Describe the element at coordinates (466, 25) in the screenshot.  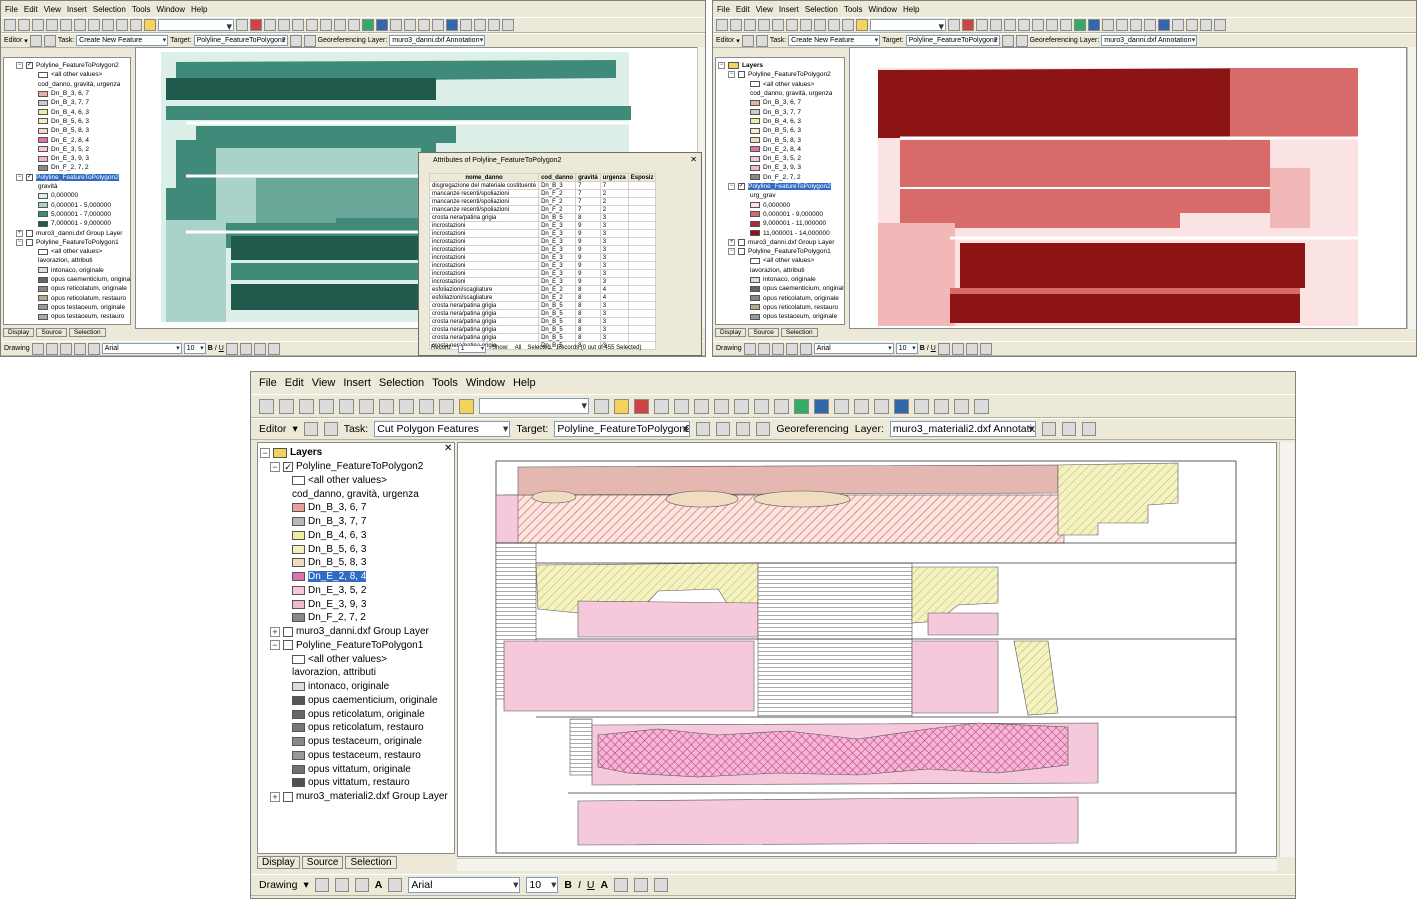
I see `find-icon` at that location.